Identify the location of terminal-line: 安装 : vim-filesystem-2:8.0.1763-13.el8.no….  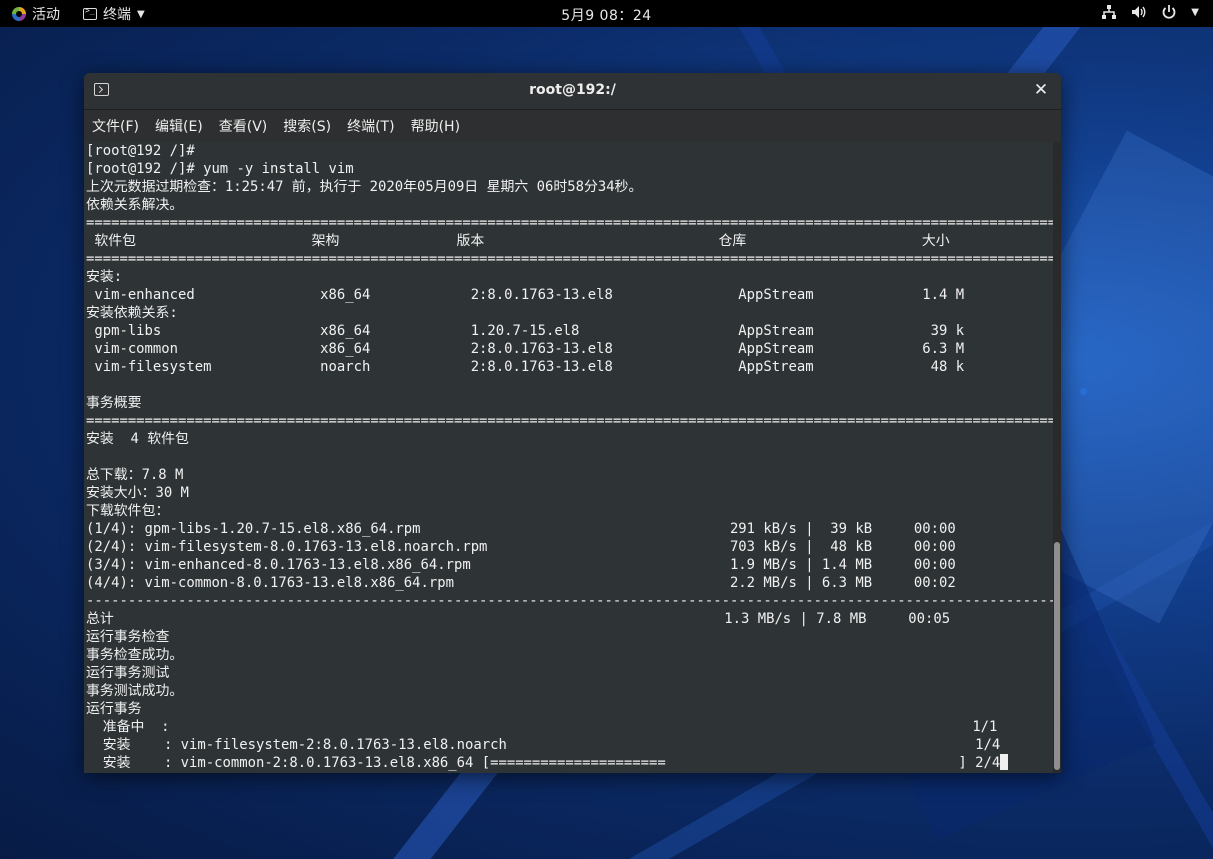
(543, 745).